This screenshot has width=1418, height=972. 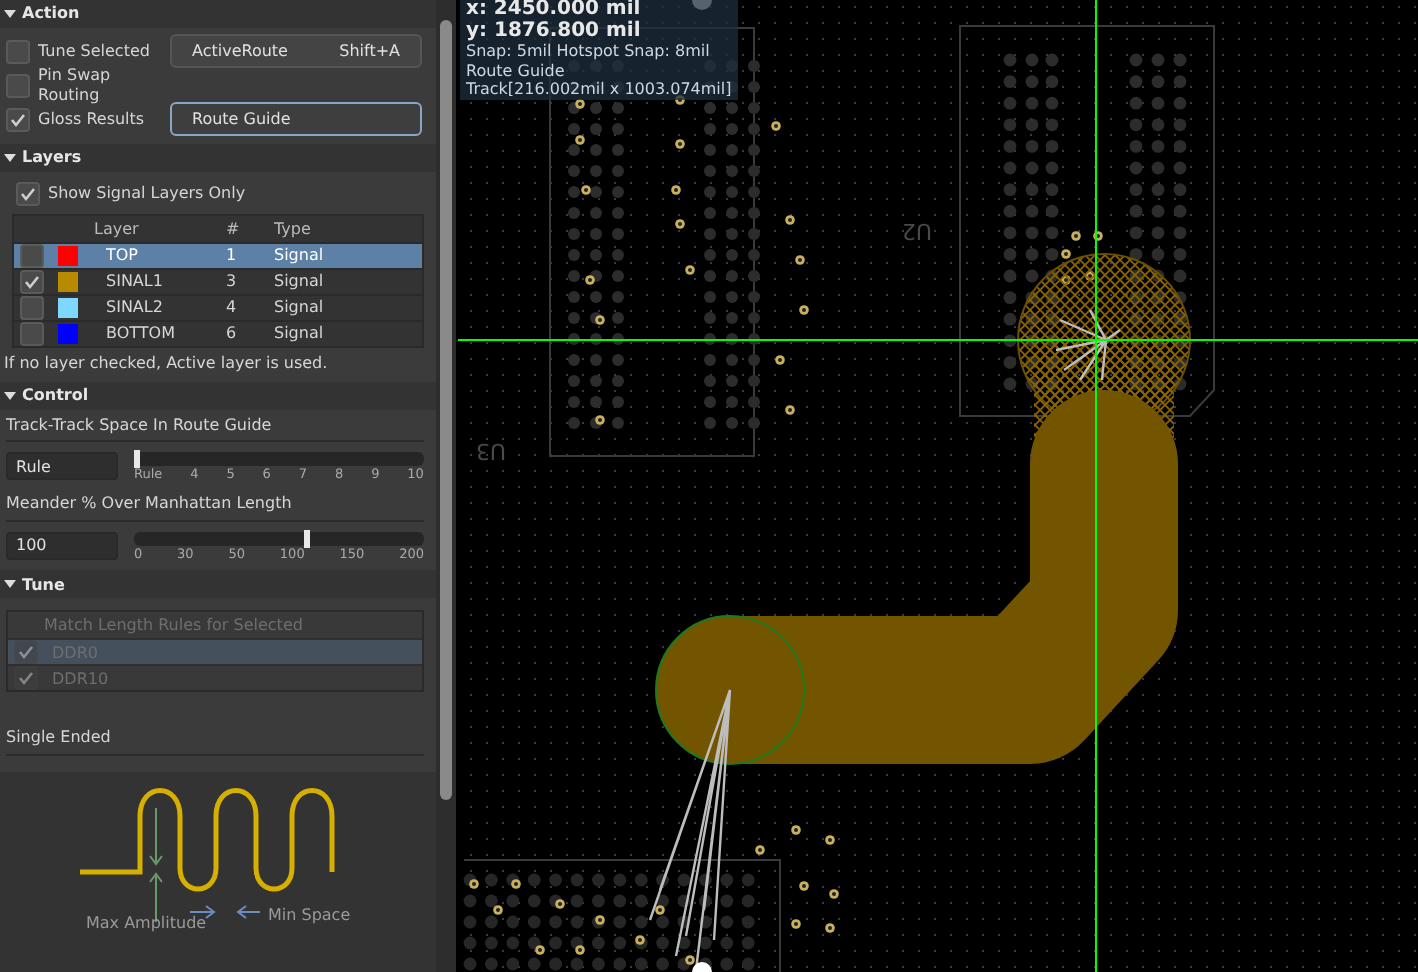 I want to click on value-field: 100, so click(x=62, y=545).